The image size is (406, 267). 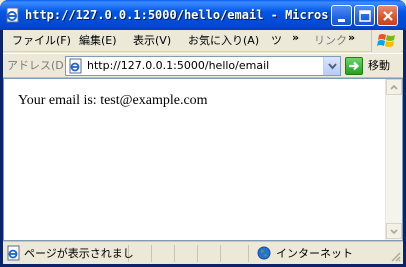 I want to click on status-zone-pane: インターネット, so click(x=319, y=253).